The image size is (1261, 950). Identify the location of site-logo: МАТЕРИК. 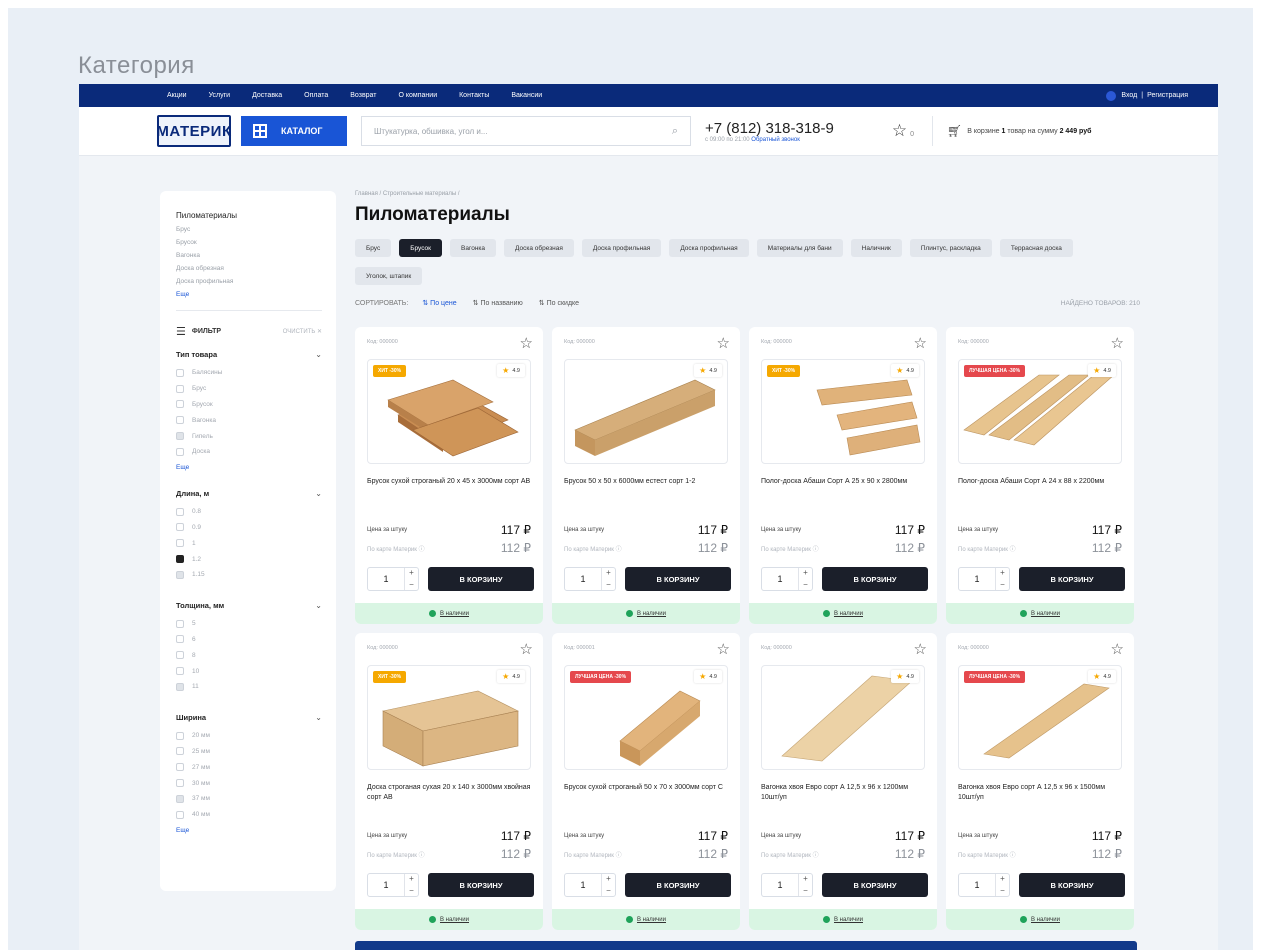
(193, 131).